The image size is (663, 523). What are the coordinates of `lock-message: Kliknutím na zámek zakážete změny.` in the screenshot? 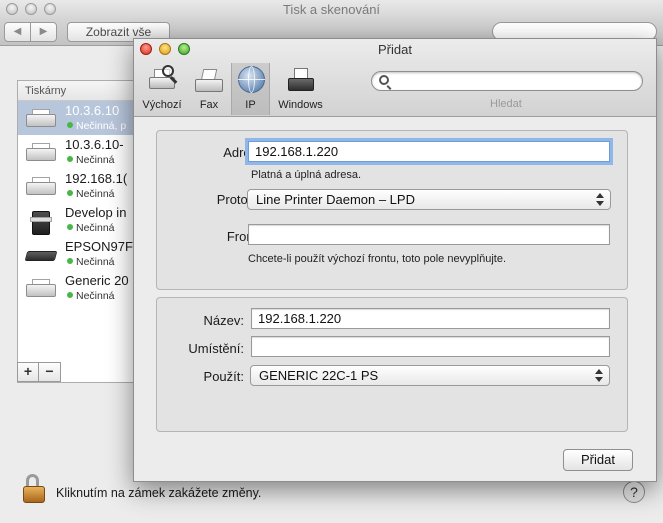 It's located at (159, 493).